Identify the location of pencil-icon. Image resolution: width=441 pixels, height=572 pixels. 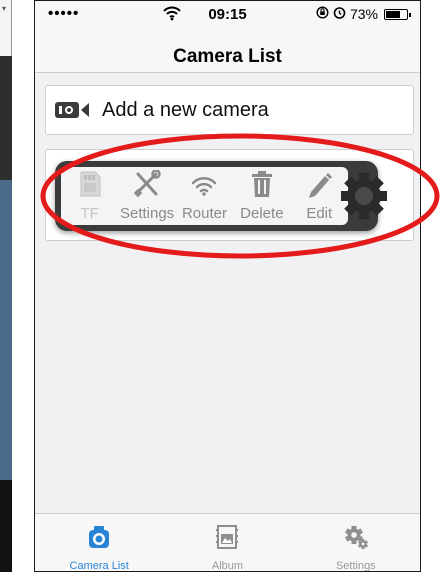
(319, 186).